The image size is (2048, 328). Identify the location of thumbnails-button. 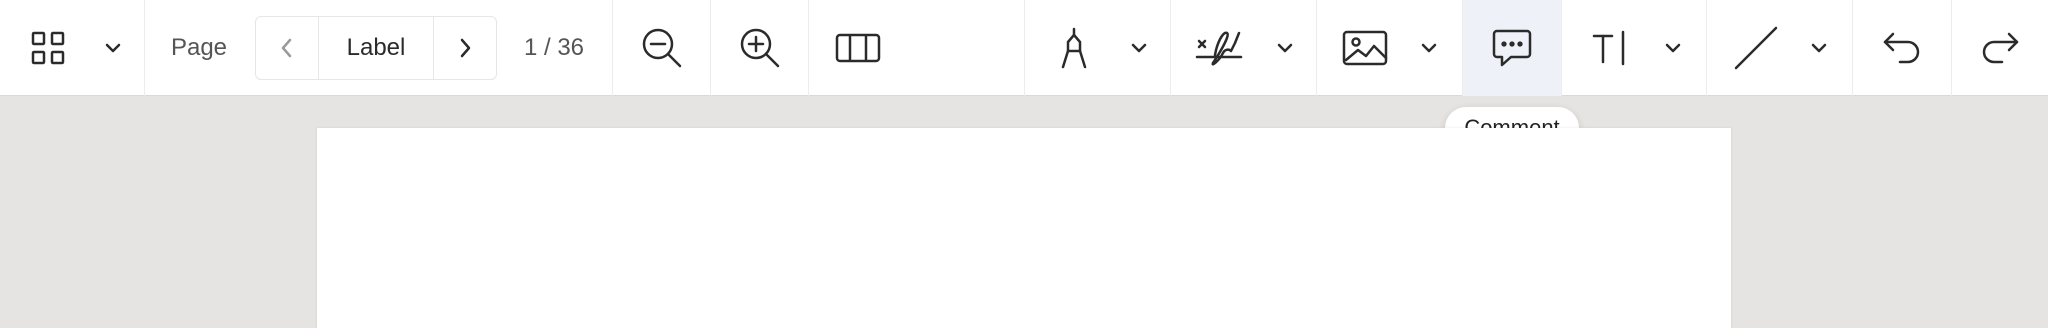
(48, 48).